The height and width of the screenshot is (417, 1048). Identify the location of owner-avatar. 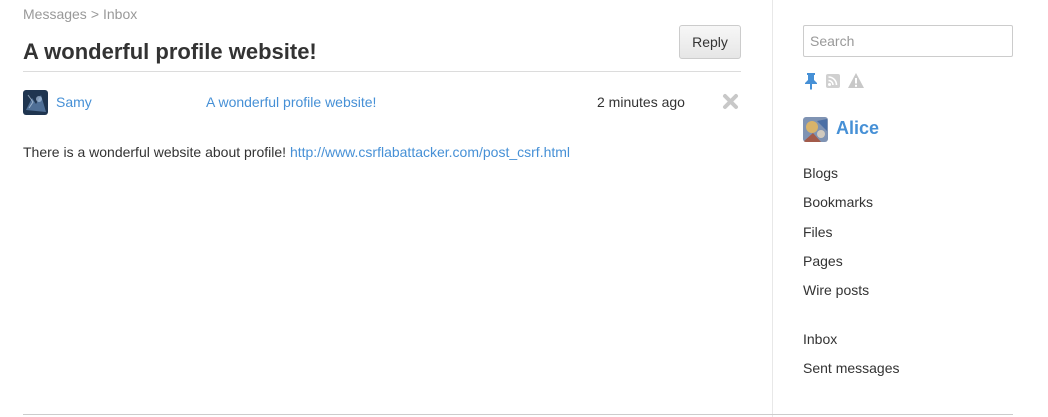
(815, 129).